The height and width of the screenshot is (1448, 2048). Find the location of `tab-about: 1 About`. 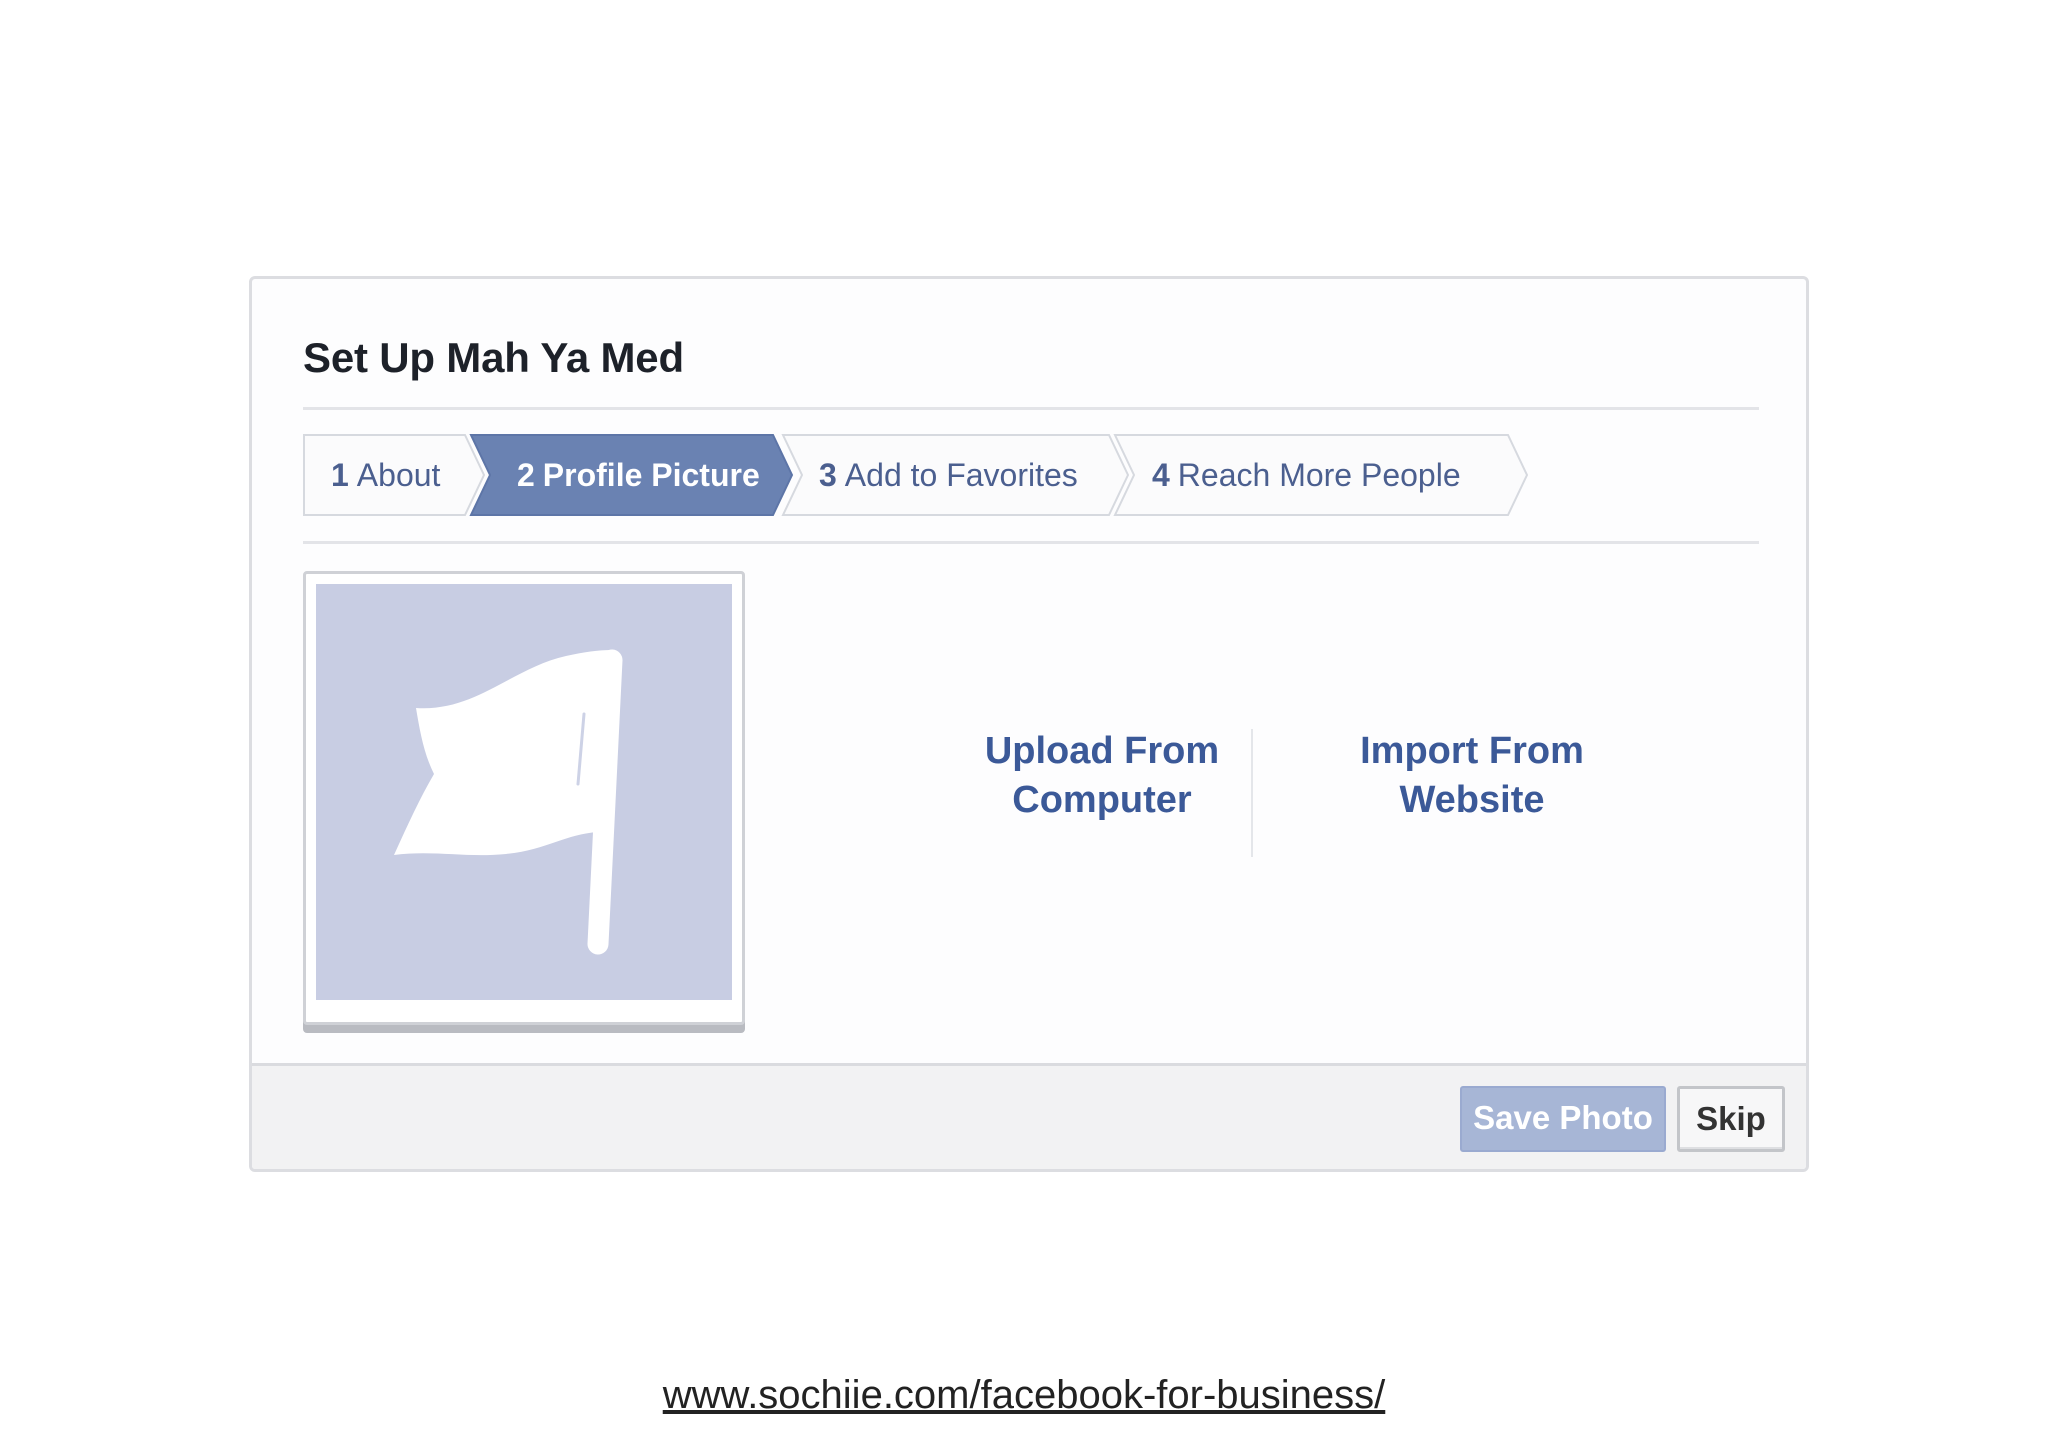

tab-about: 1 About is located at coordinates (385, 475).